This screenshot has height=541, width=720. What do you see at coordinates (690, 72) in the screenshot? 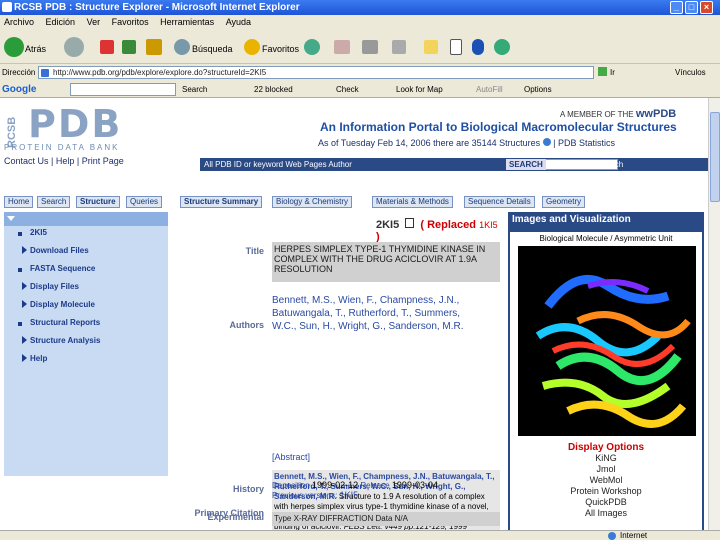
I see `links-label: Vínculos` at bounding box center [690, 72].